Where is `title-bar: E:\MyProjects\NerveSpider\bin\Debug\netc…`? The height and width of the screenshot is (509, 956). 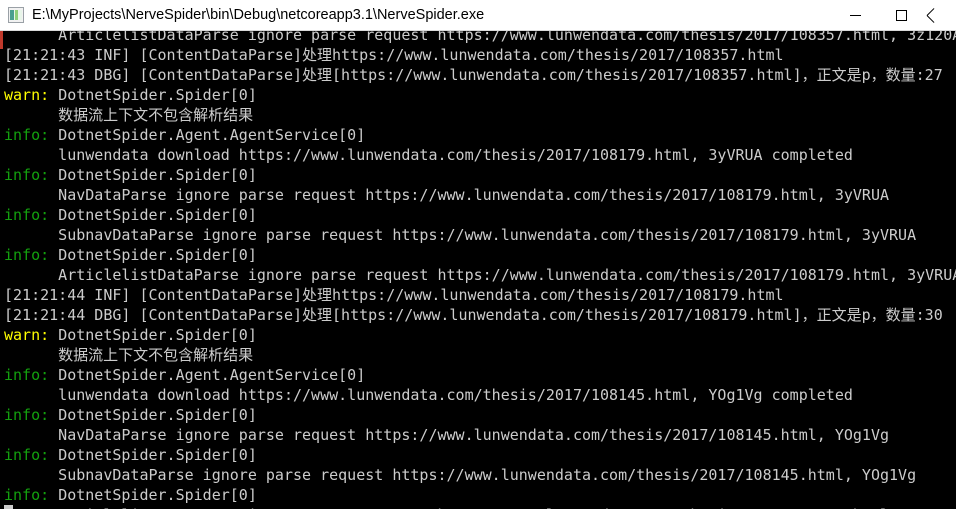
title-bar: E:\MyProjects\NerveSpider\bin\Debug\netc… is located at coordinates (478, 15).